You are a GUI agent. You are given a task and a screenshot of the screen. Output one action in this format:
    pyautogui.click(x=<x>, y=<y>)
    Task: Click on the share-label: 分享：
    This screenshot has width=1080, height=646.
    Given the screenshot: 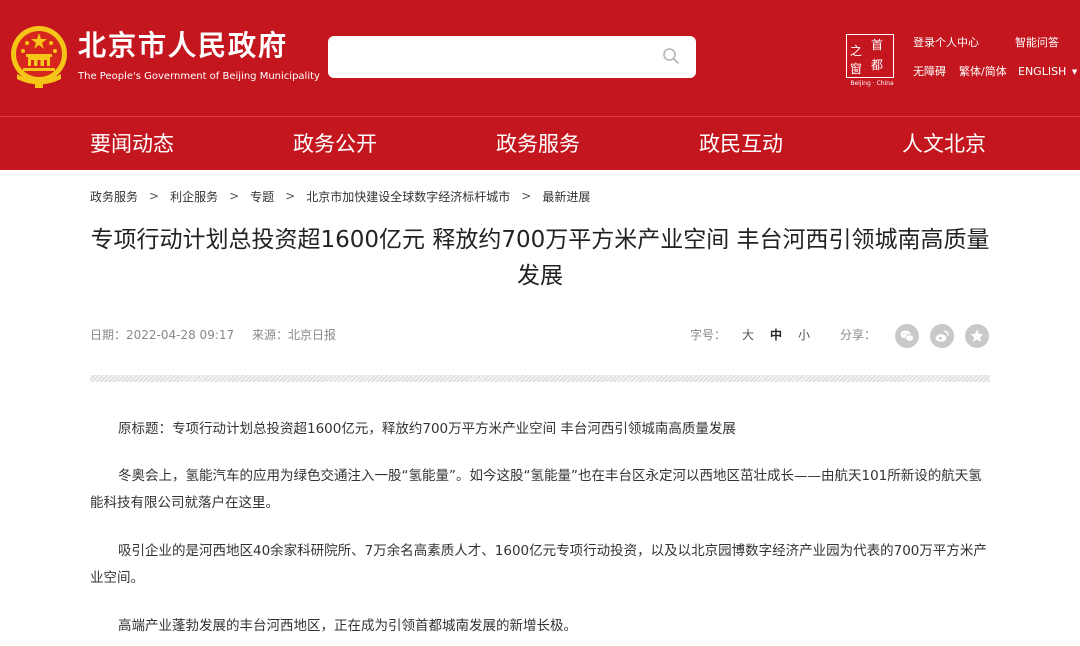 What is the action you would take?
    pyautogui.click(x=858, y=335)
    